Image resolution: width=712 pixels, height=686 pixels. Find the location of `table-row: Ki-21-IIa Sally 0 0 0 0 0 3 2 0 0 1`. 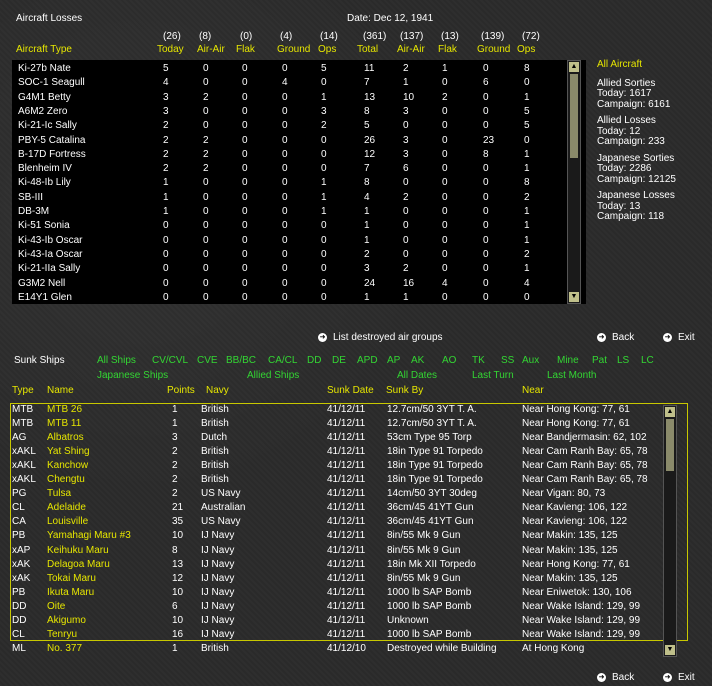

table-row: Ki-21-IIa Sally 0 0 0 0 0 3 2 0 0 1 is located at coordinates (284, 269).